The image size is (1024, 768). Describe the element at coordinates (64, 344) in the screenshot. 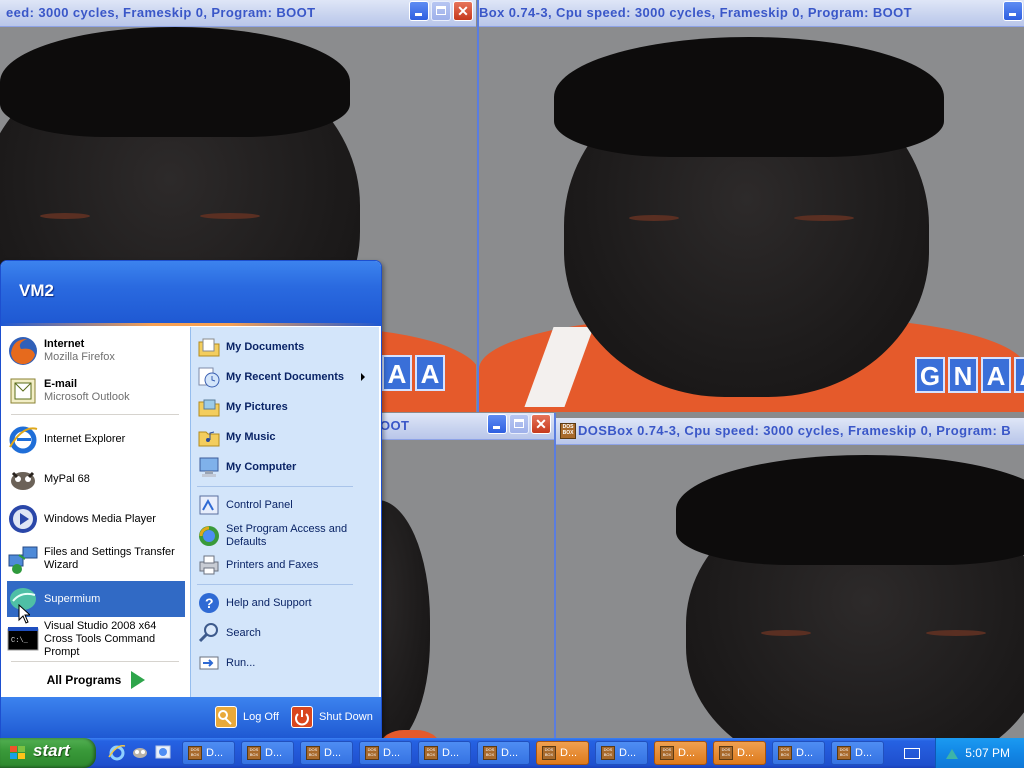

I see `pinned-title: Internet` at that location.